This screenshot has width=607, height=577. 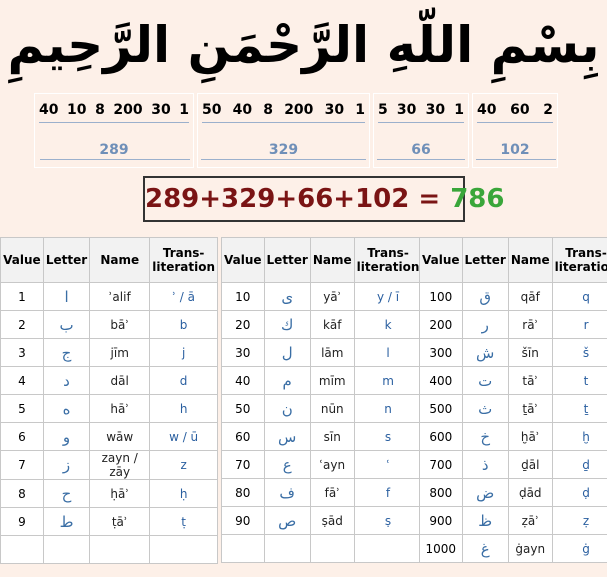 What do you see at coordinates (515, 130) in the screenshot?
I see `word-box-4: 40 60 2 102` at bounding box center [515, 130].